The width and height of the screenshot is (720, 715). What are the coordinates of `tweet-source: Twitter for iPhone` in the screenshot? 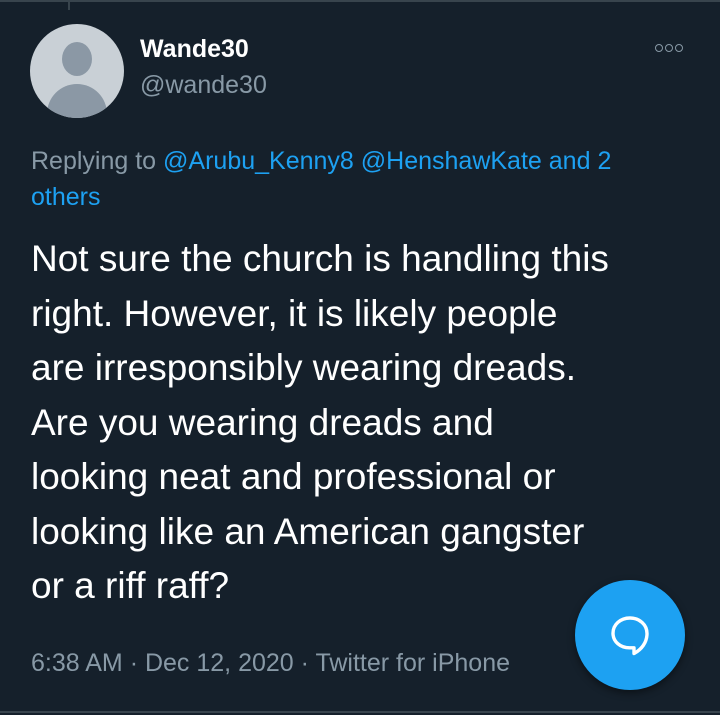 It's located at (412, 663).